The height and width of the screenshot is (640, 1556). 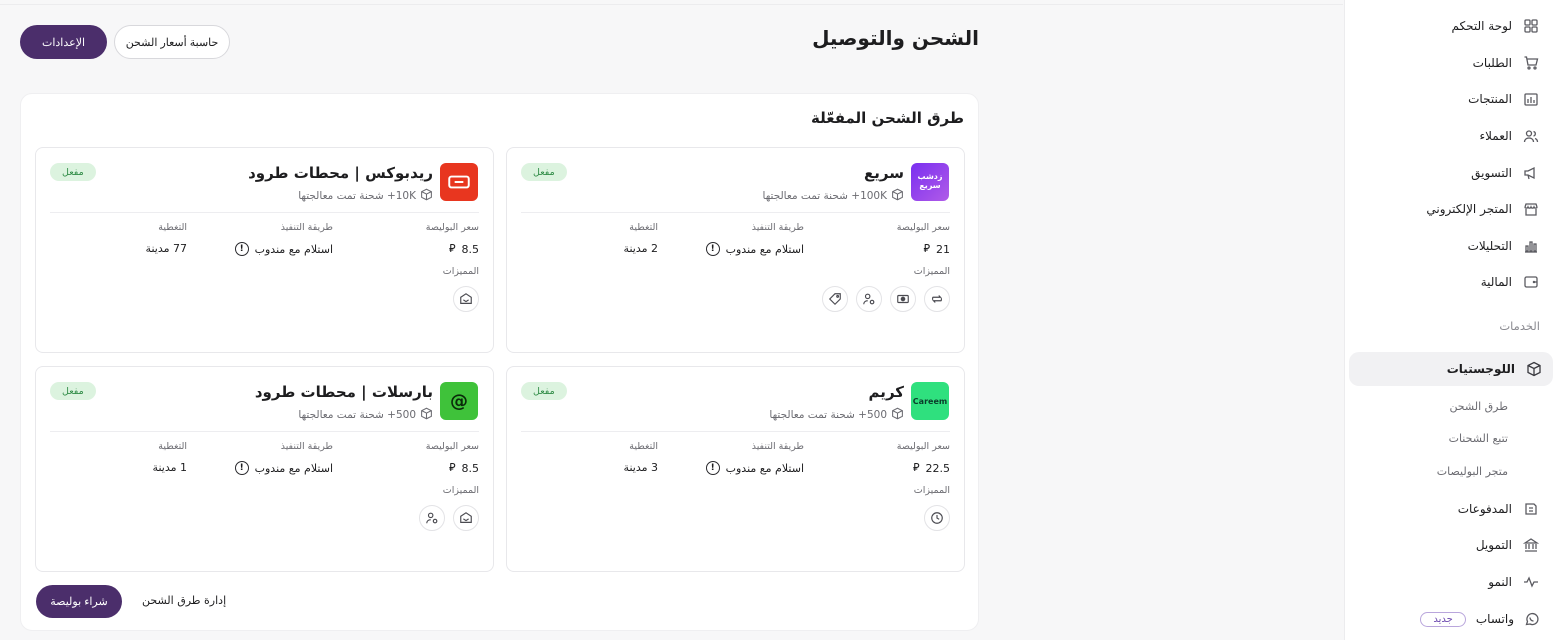 What do you see at coordinates (937, 518) in the screenshot?
I see `clock-icon` at bounding box center [937, 518].